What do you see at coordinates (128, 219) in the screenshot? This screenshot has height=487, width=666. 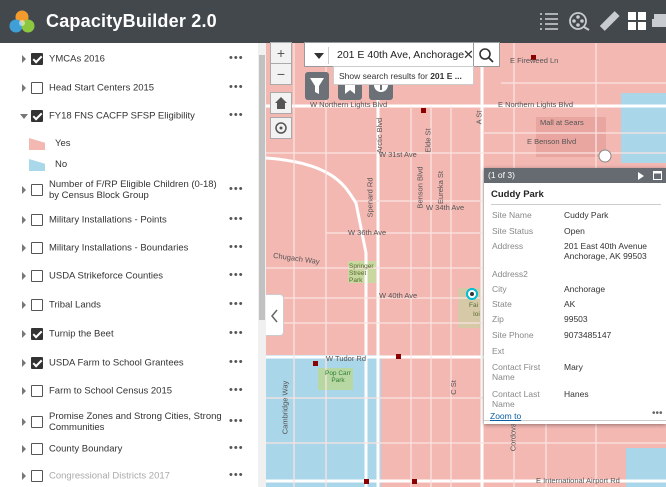 I see `layer-item: Military Installations - Points •••` at bounding box center [128, 219].